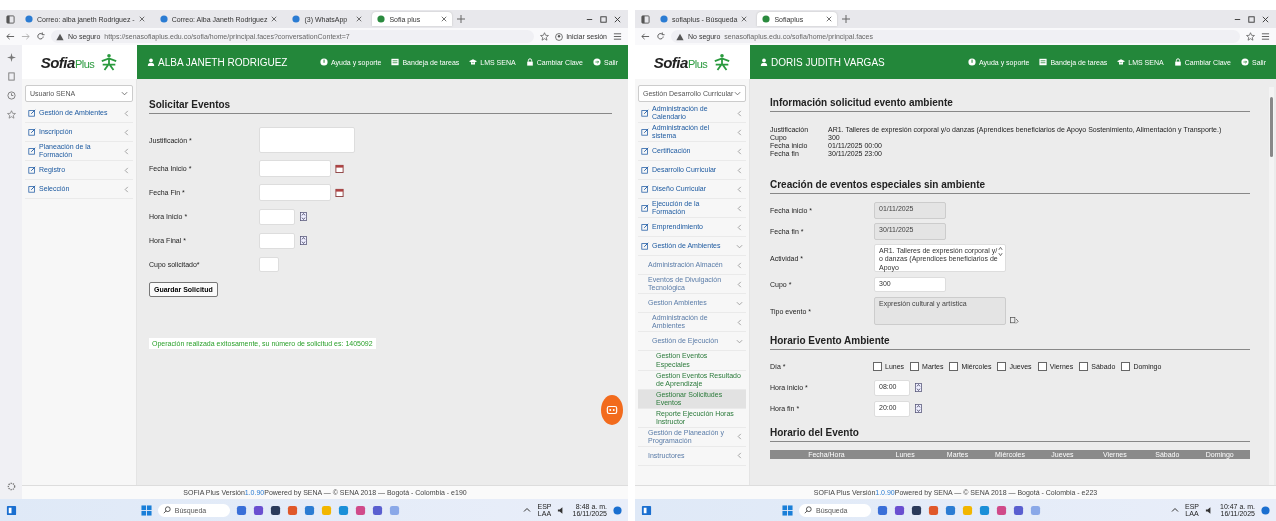 This screenshot has height=521, width=1276. Describe the element at coordinates (739, 303) in the screenshot. I see `chevron-down-icon` at that location.